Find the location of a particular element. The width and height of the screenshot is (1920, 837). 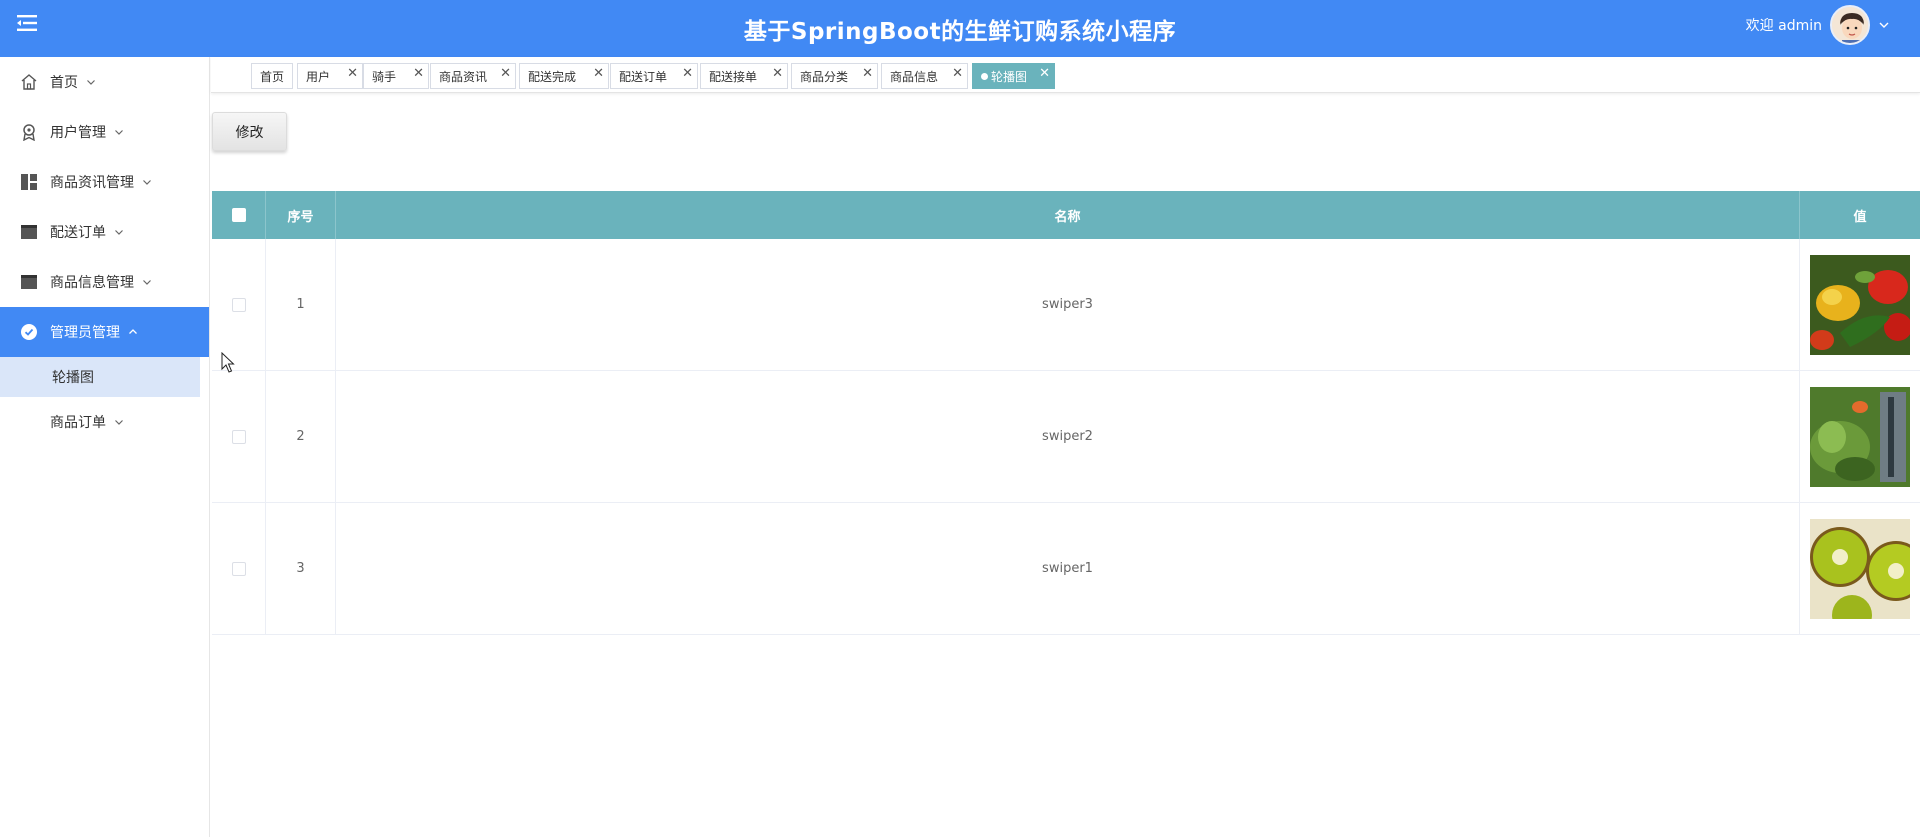

tab-product-info: 商品信息 ✕ is located at coordinates (924, 76).